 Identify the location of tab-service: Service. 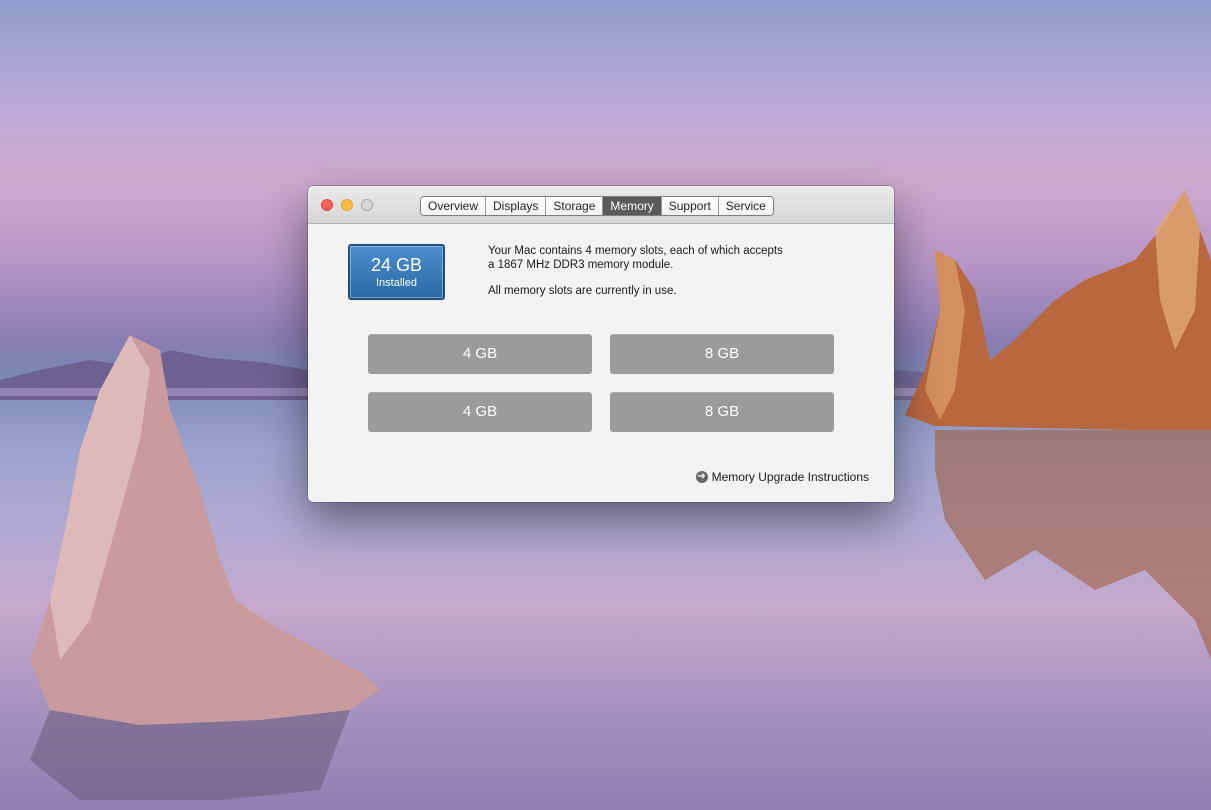
(745, 206).